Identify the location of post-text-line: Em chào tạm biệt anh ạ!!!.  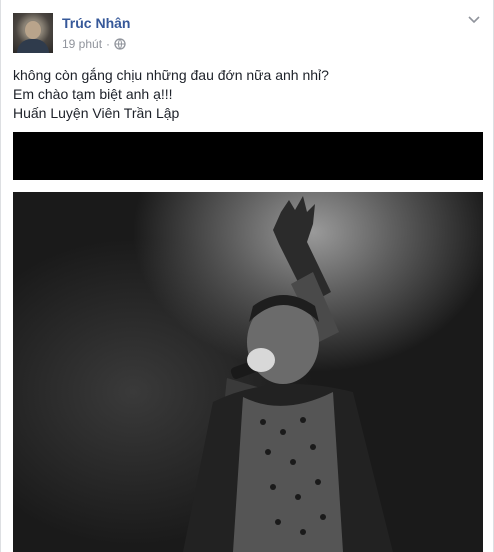
(93, 94).